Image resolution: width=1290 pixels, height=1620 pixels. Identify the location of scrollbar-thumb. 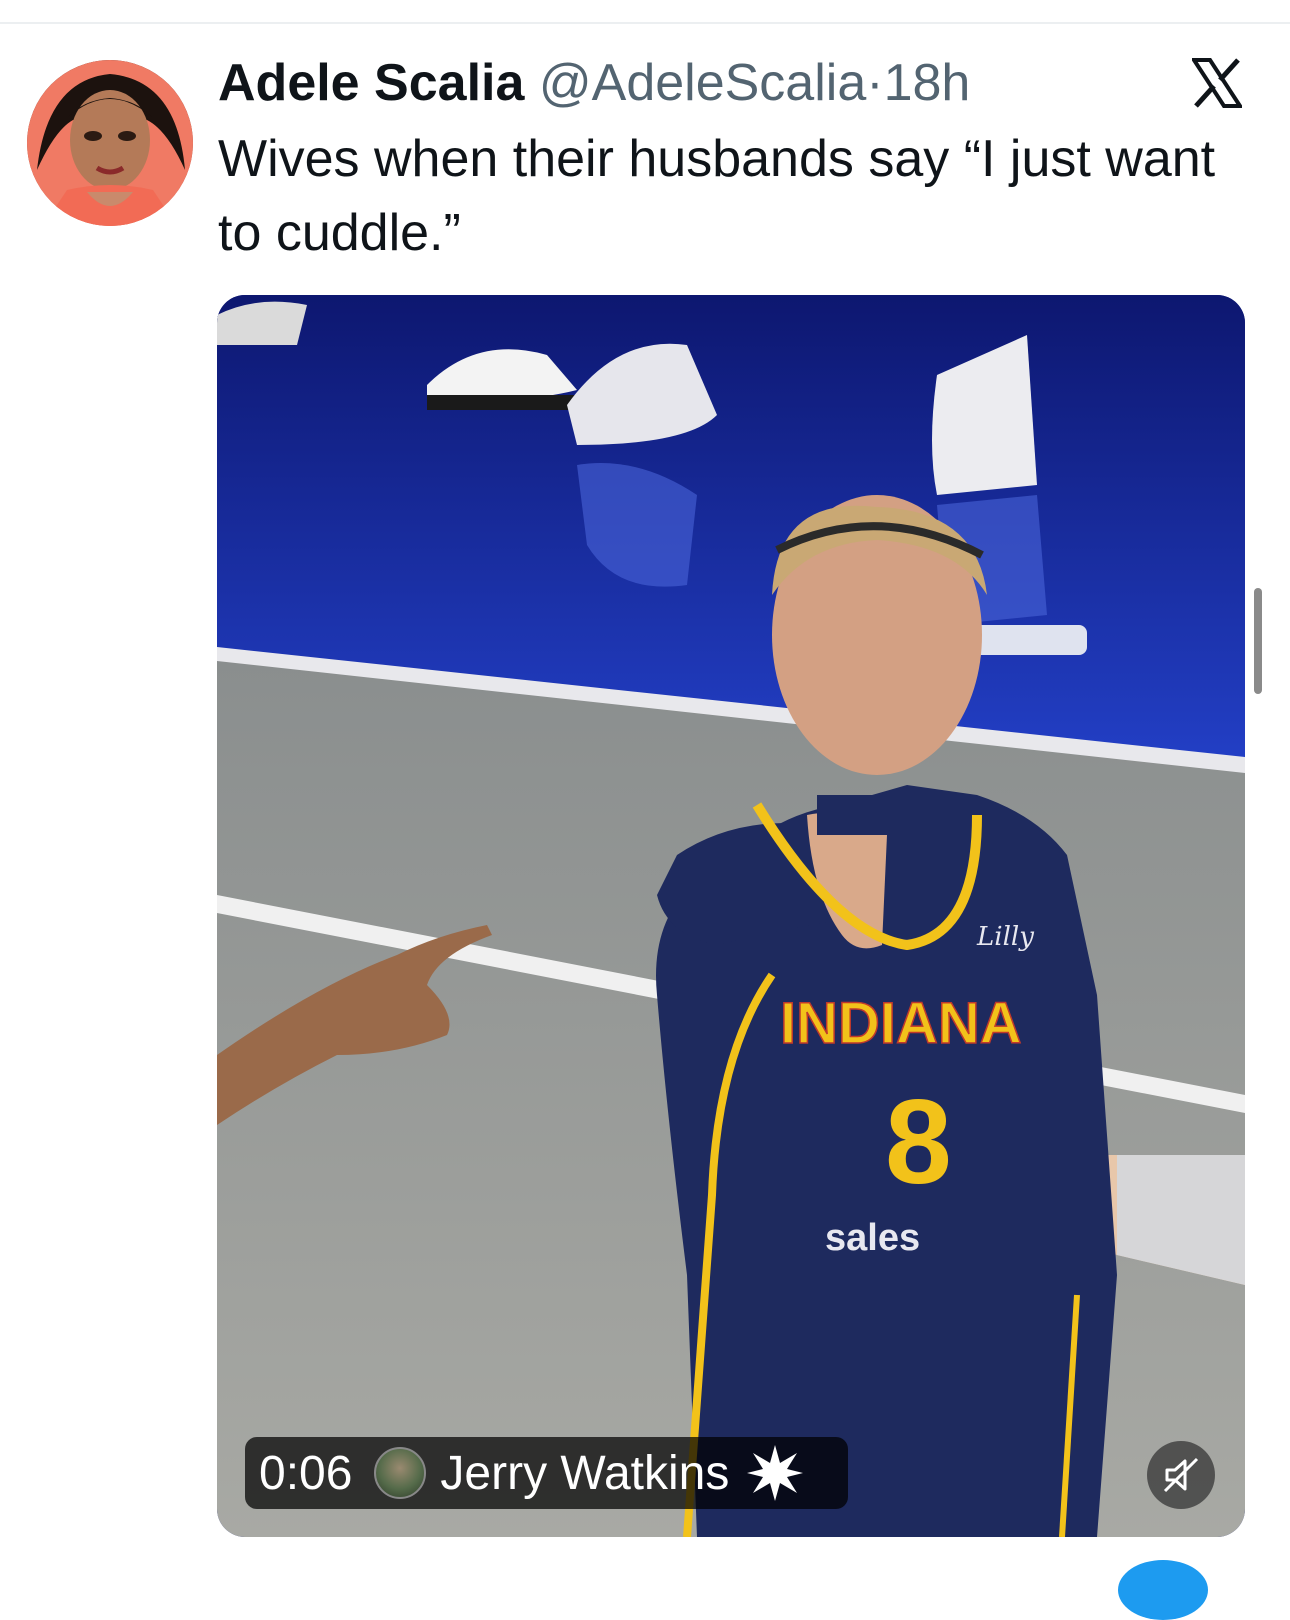
(1258, 641).